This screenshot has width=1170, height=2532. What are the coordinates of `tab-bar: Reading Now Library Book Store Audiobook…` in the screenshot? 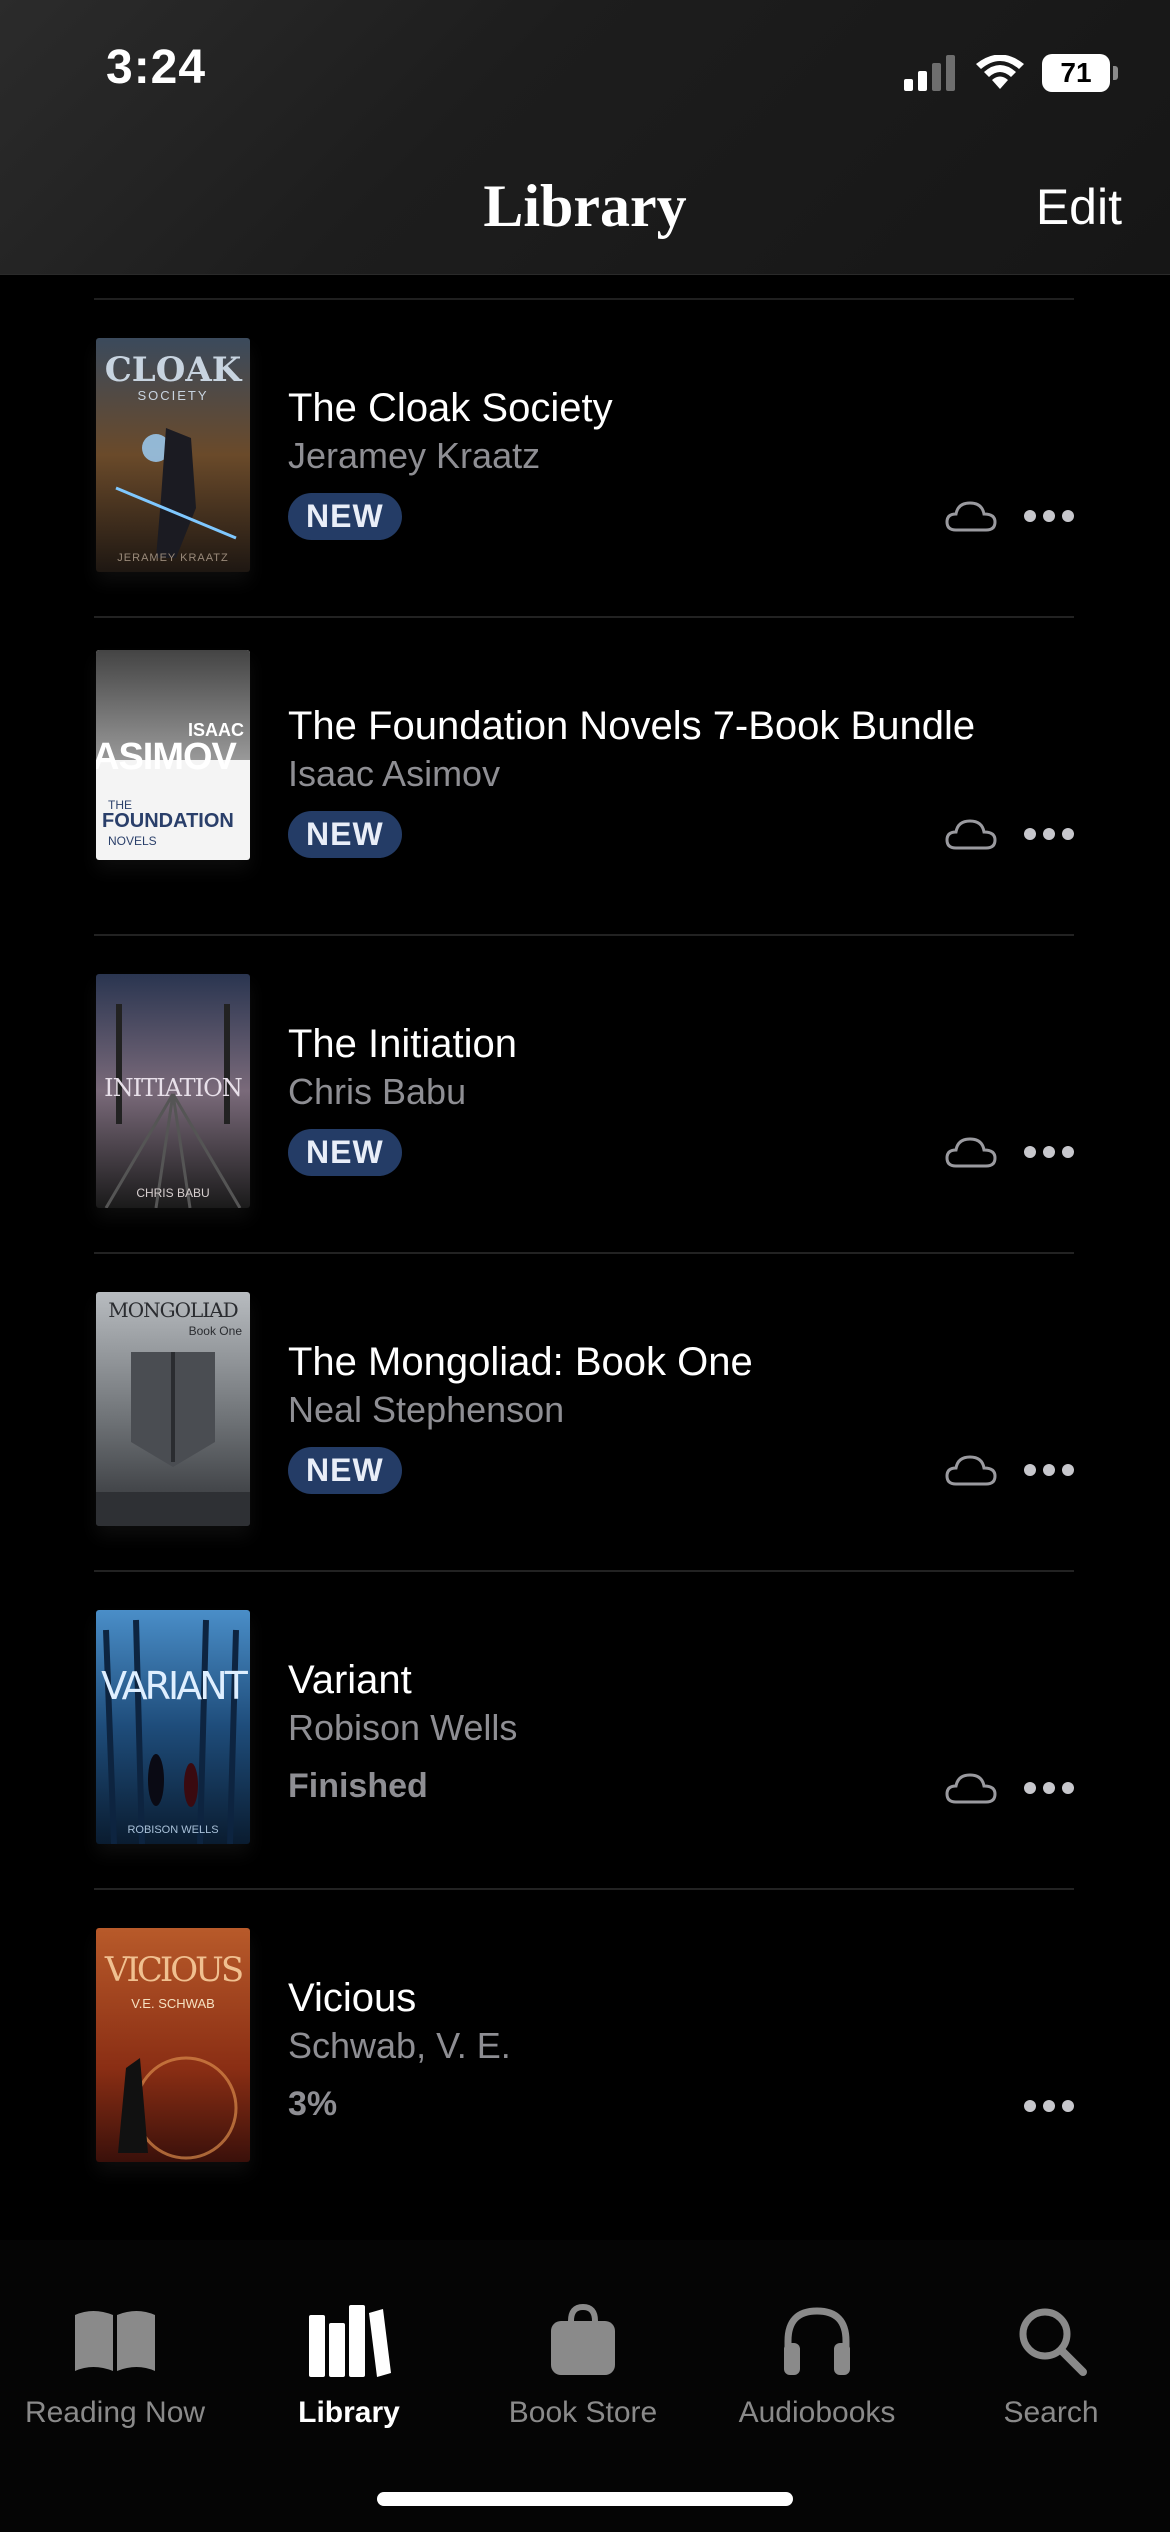 It's located at (585, 2386).